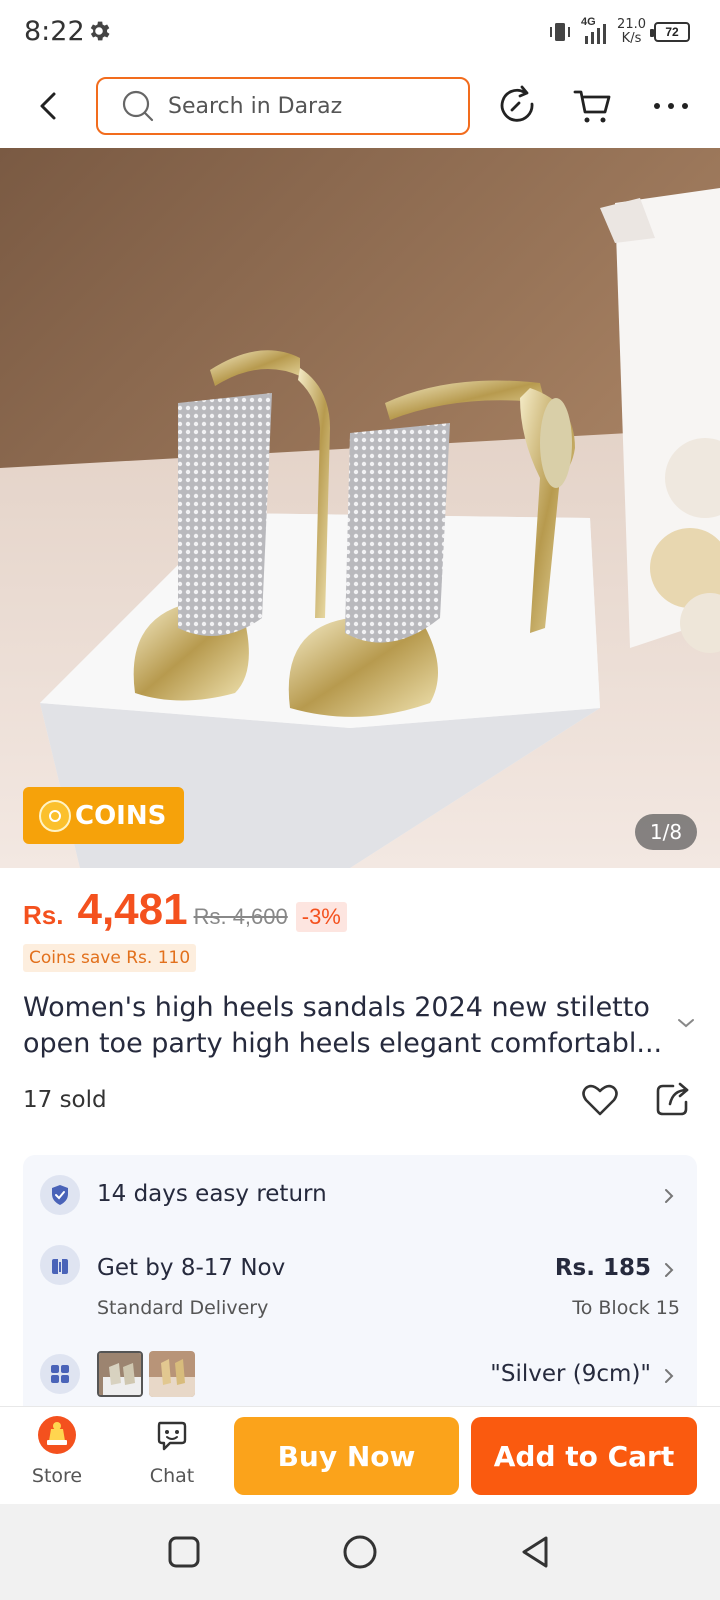  I want to click on settings-gear-icon, so click(100, 31).